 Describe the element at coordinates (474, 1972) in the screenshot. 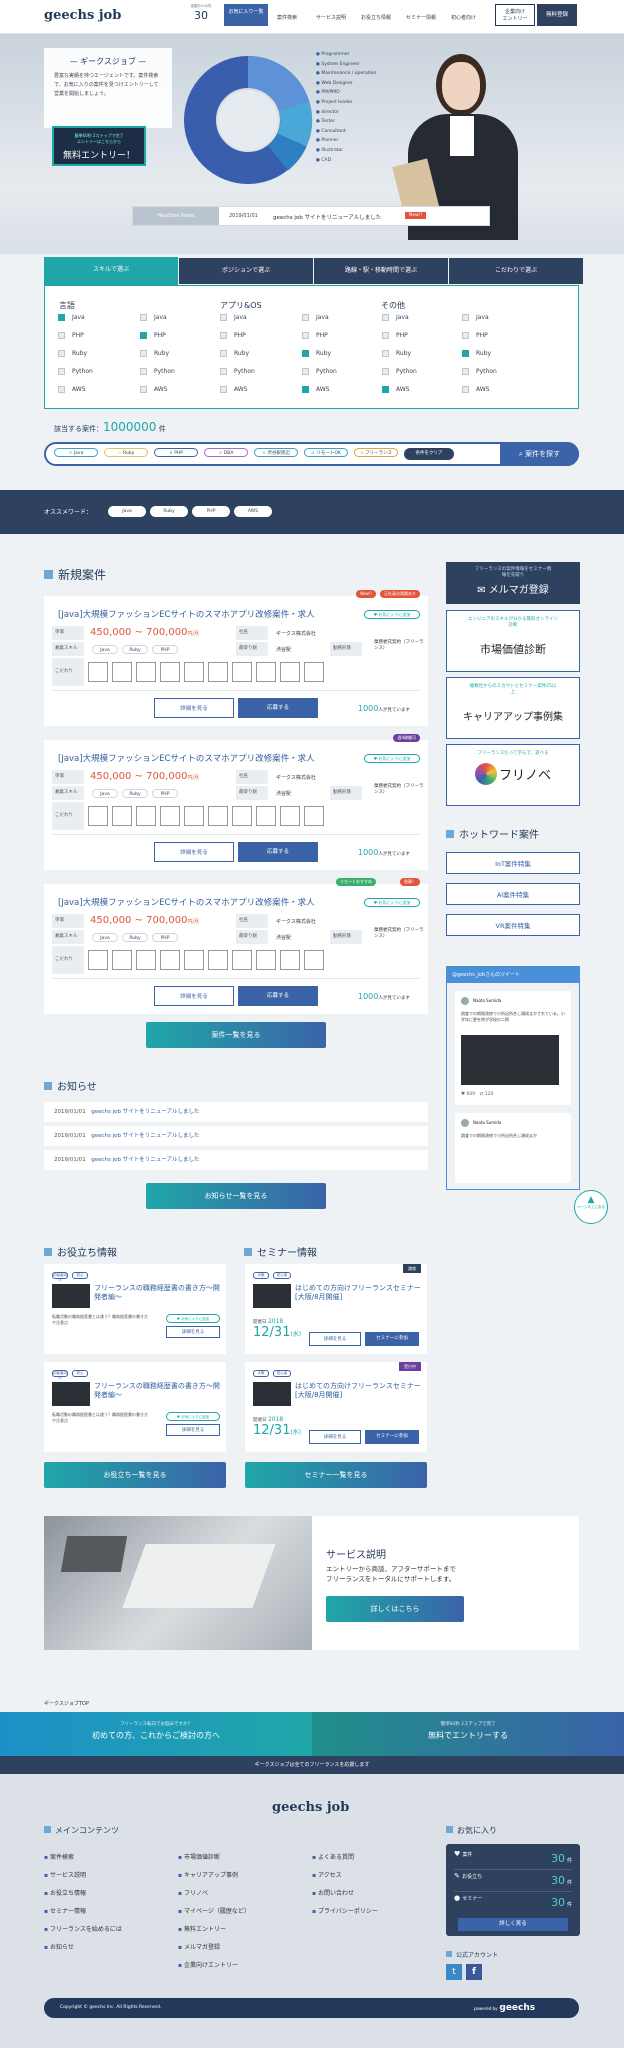

I see `facebook-icon: f` at that location.